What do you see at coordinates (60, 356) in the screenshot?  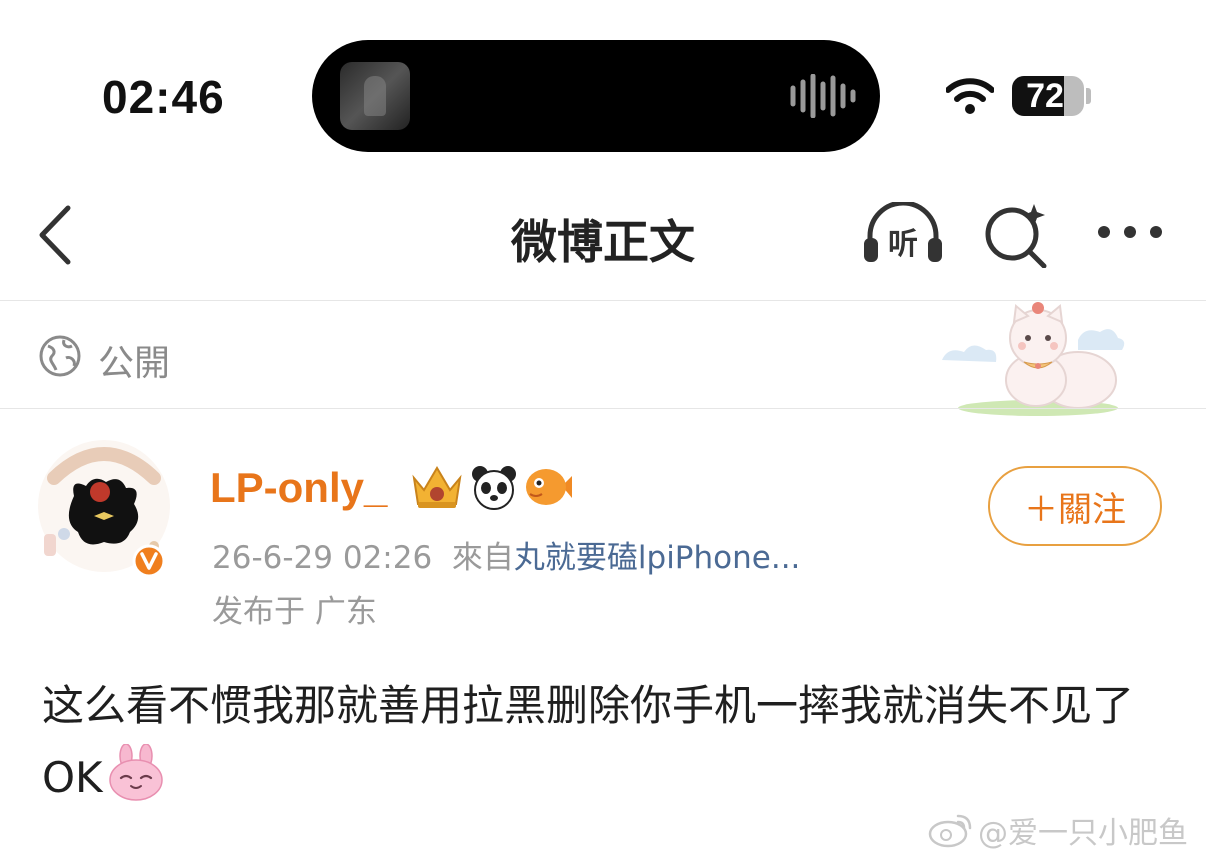 I see `globe-icon` at bounding box center [60, 356].